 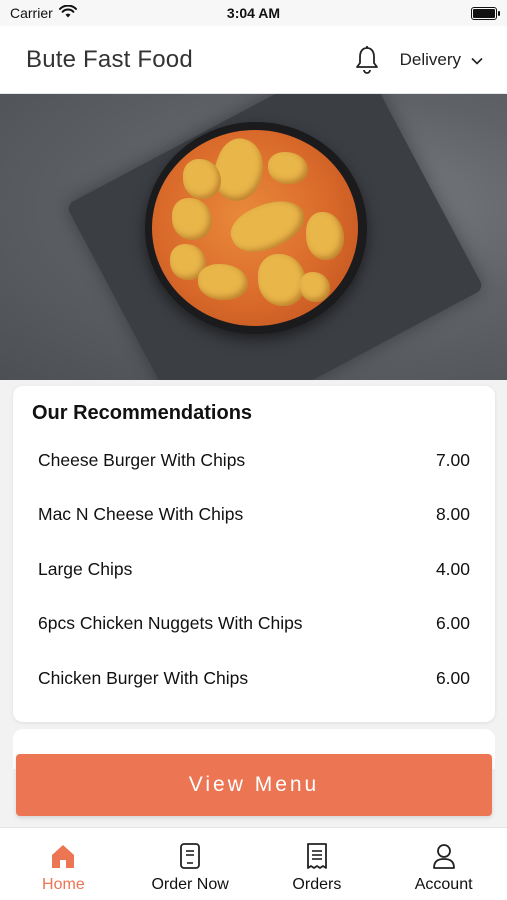 I want to click on nav-label-home: Home, so click(x=63, y=884).